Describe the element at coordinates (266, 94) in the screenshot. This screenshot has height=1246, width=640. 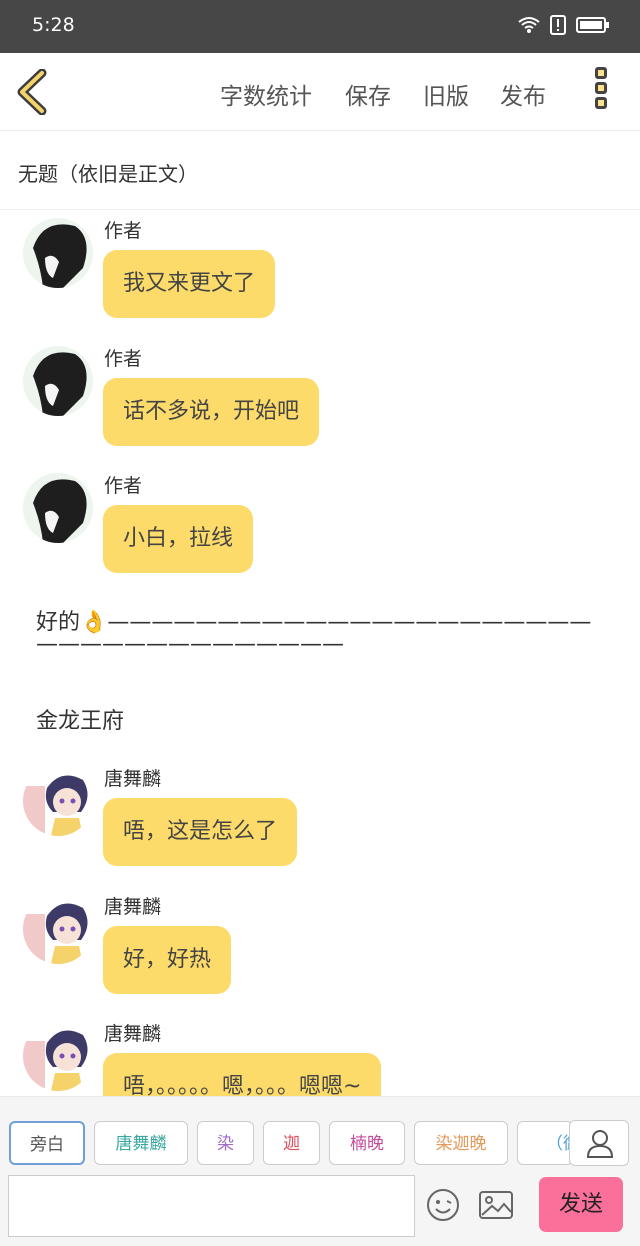
I see `word-count-button: 字数统计` at that location.